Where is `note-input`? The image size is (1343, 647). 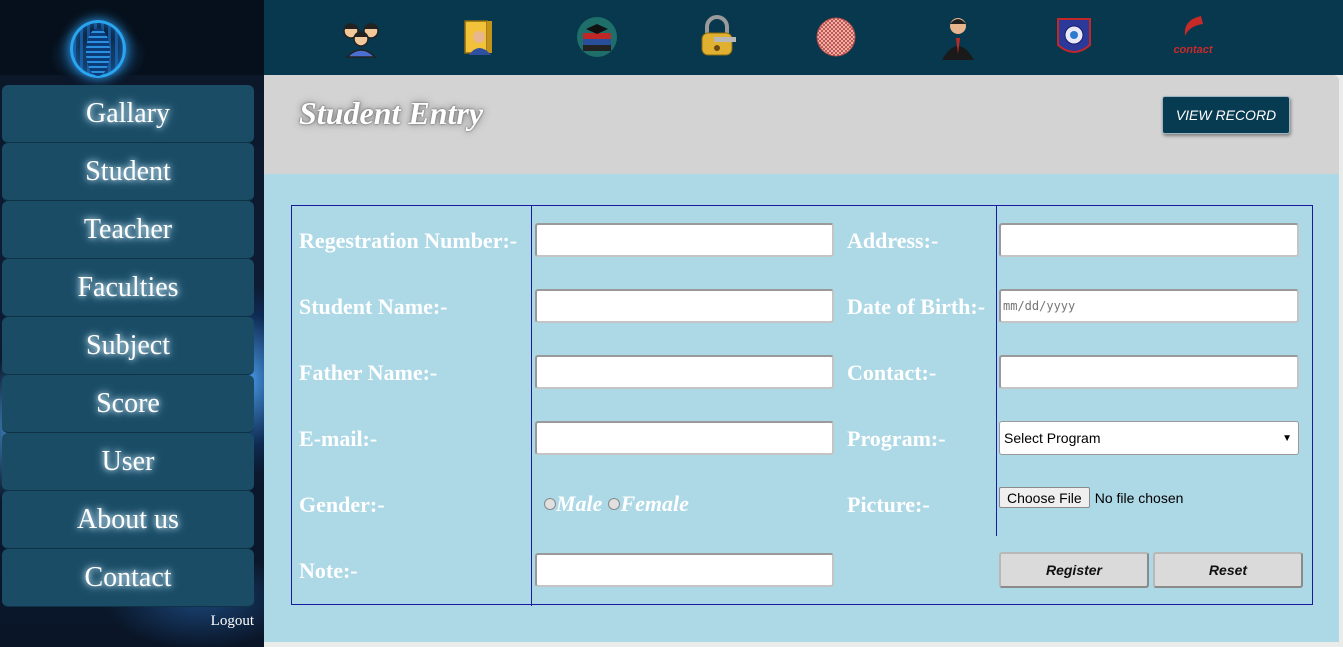
note-input is located at coordinates (684, 570).